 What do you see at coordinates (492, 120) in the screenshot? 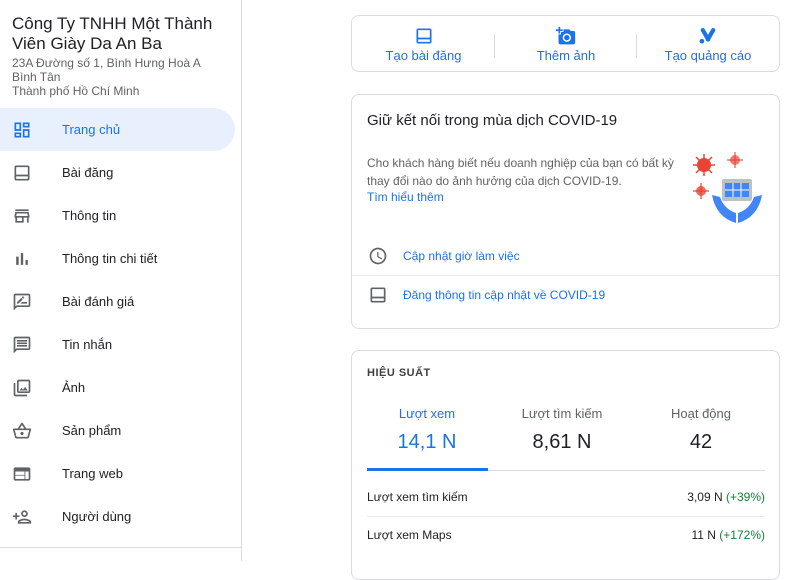
I see `covid-title: Giữ kết nối trong mùa dịch COVID-19` at bounding box center [492, 120].